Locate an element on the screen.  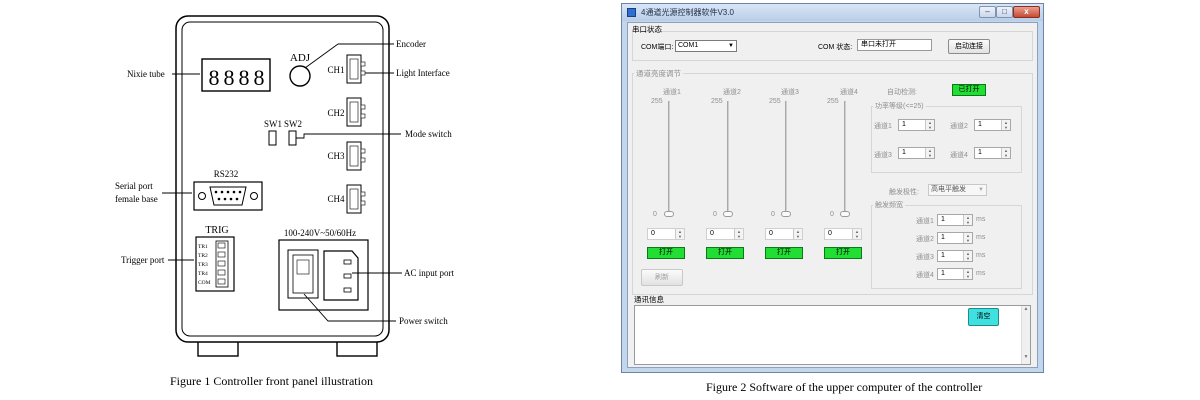
channel-1-slider-thumb is located at coordinates (669, 214).